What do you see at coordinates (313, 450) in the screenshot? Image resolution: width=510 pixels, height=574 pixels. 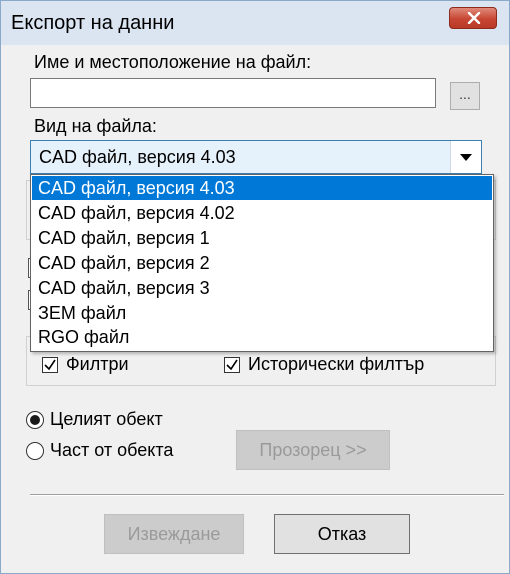 I see `window-button: Прозорец >>` at bounding box center [313, 450].